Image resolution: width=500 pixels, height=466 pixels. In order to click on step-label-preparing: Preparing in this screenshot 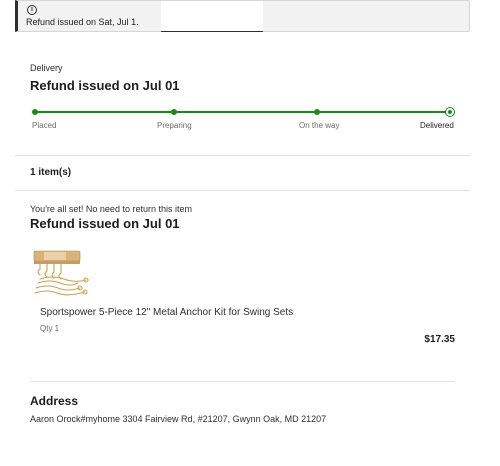, I will do `click(174, 125)`.